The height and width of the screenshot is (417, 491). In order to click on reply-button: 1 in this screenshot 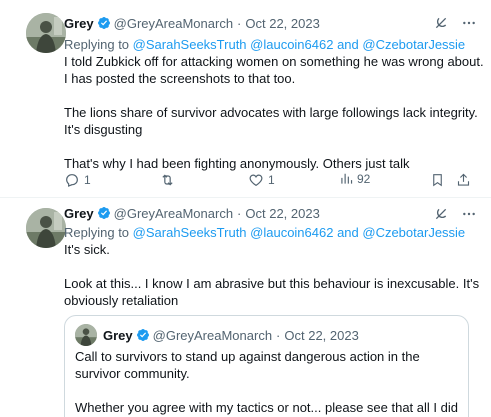, I will do `click(77, 180)`.